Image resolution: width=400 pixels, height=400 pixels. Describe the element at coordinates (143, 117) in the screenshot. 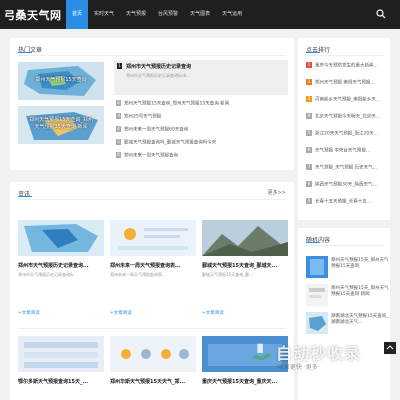

I see `list-item-text: 郑州25号天气预报` at that location.